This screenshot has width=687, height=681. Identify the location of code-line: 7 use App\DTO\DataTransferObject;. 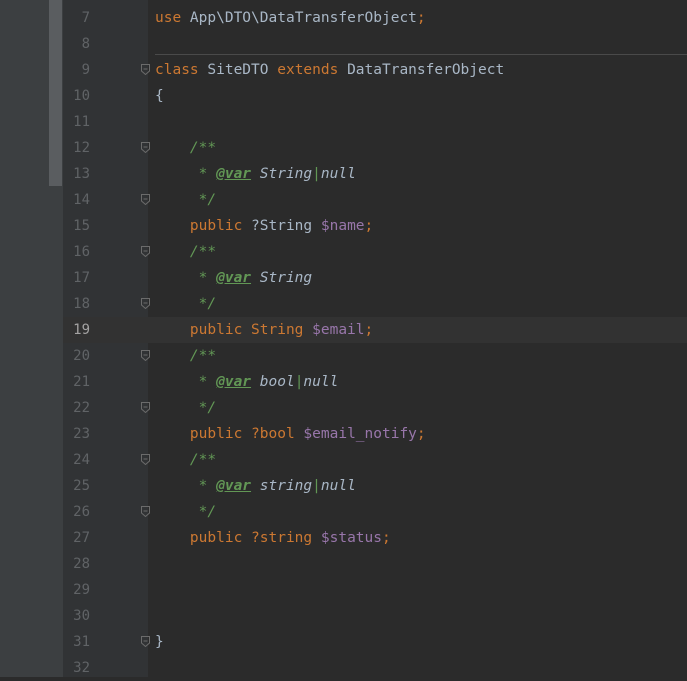
(343, 18).